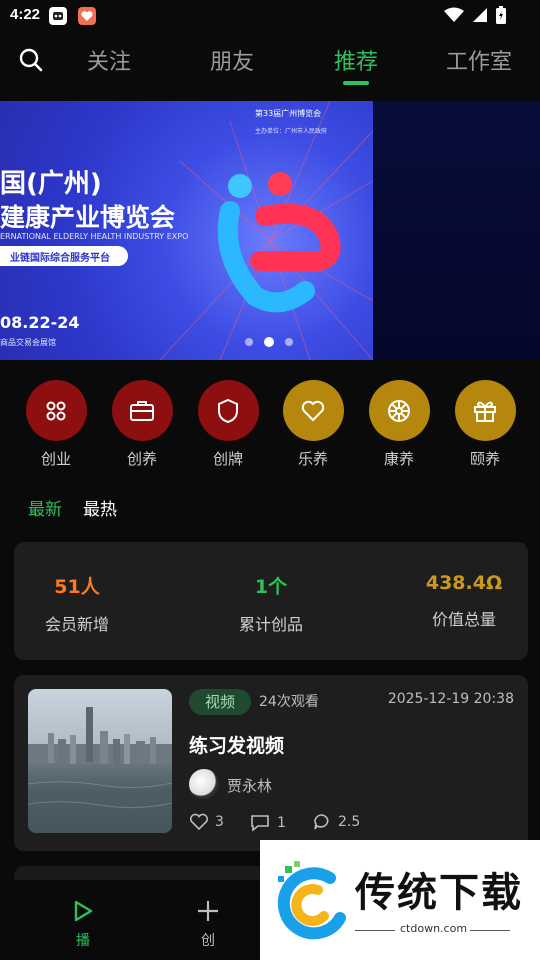 The height and width of the screenshot is (960, 540). I want to click on watermark: 传统下载 ctdown.com, so click(400, 900).